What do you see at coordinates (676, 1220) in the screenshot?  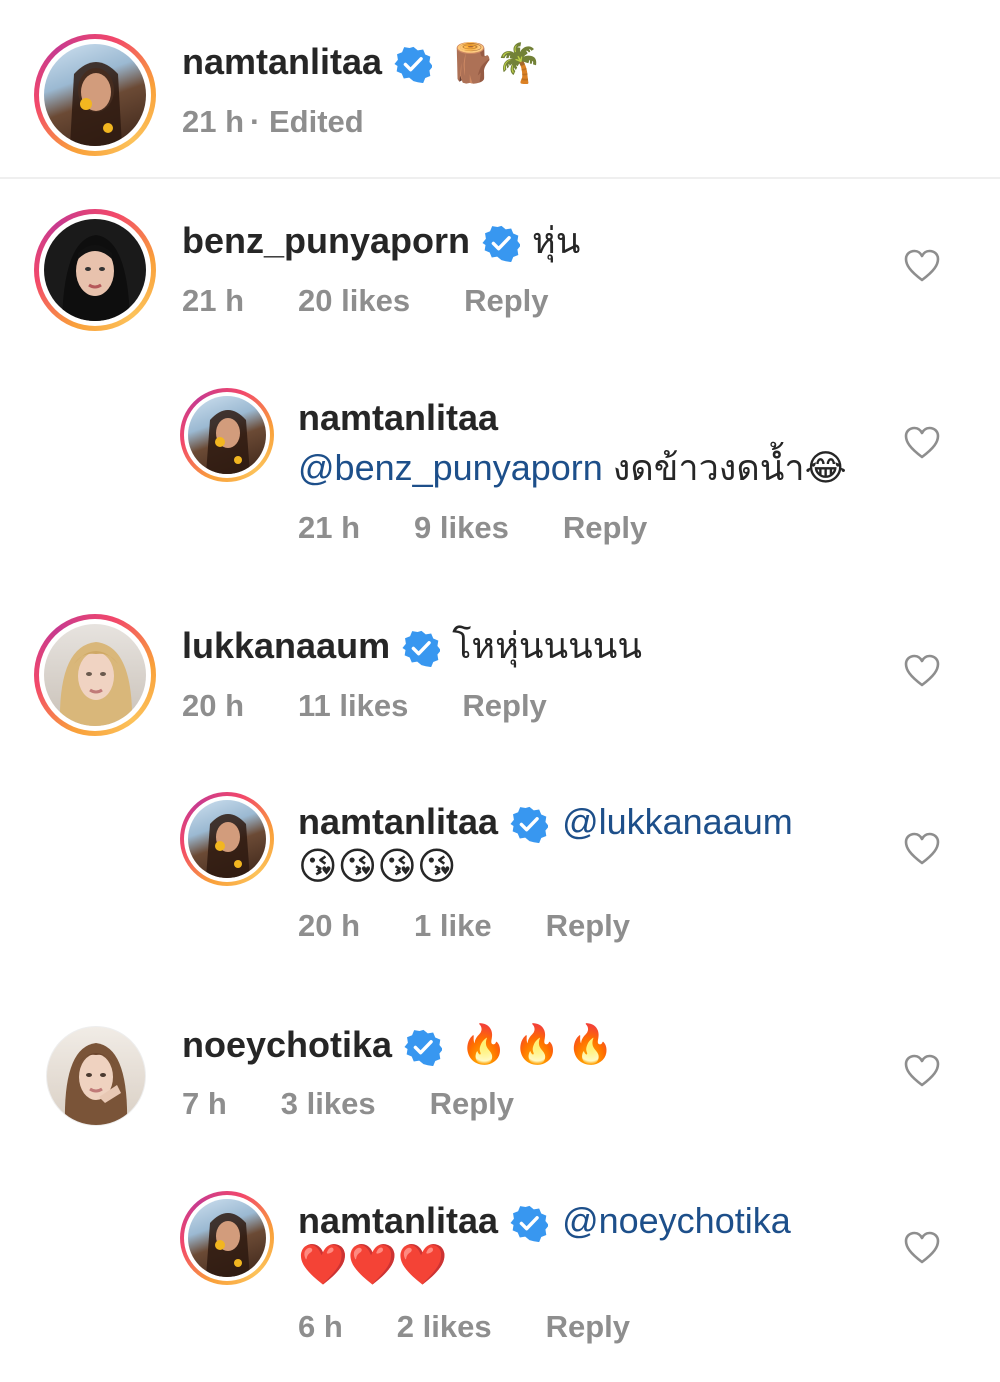 I see `reply-mention: @noeychotika` at bounding box center [676, 1220].